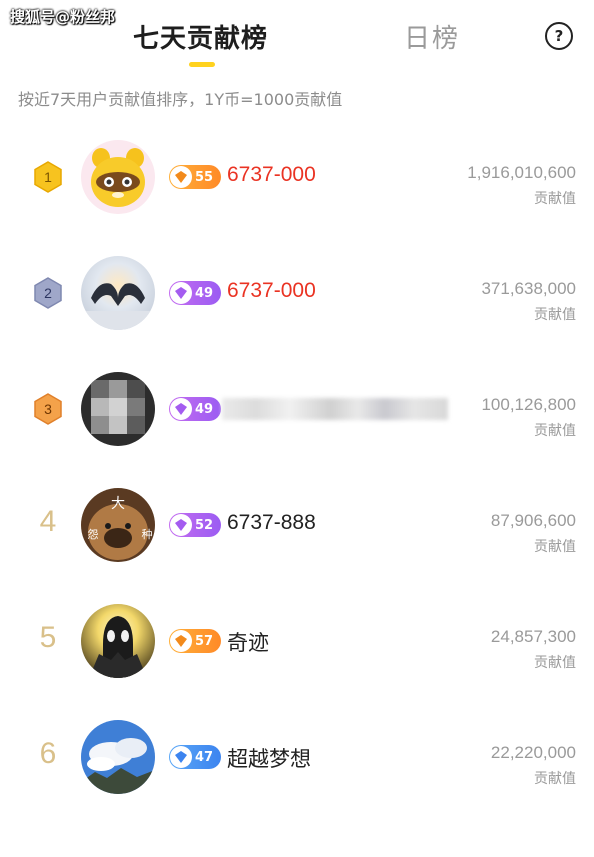  I want to click on ranking-description: 按近7天用户贡献值排序，1Y币=1000贡献值, so click(180, 99).